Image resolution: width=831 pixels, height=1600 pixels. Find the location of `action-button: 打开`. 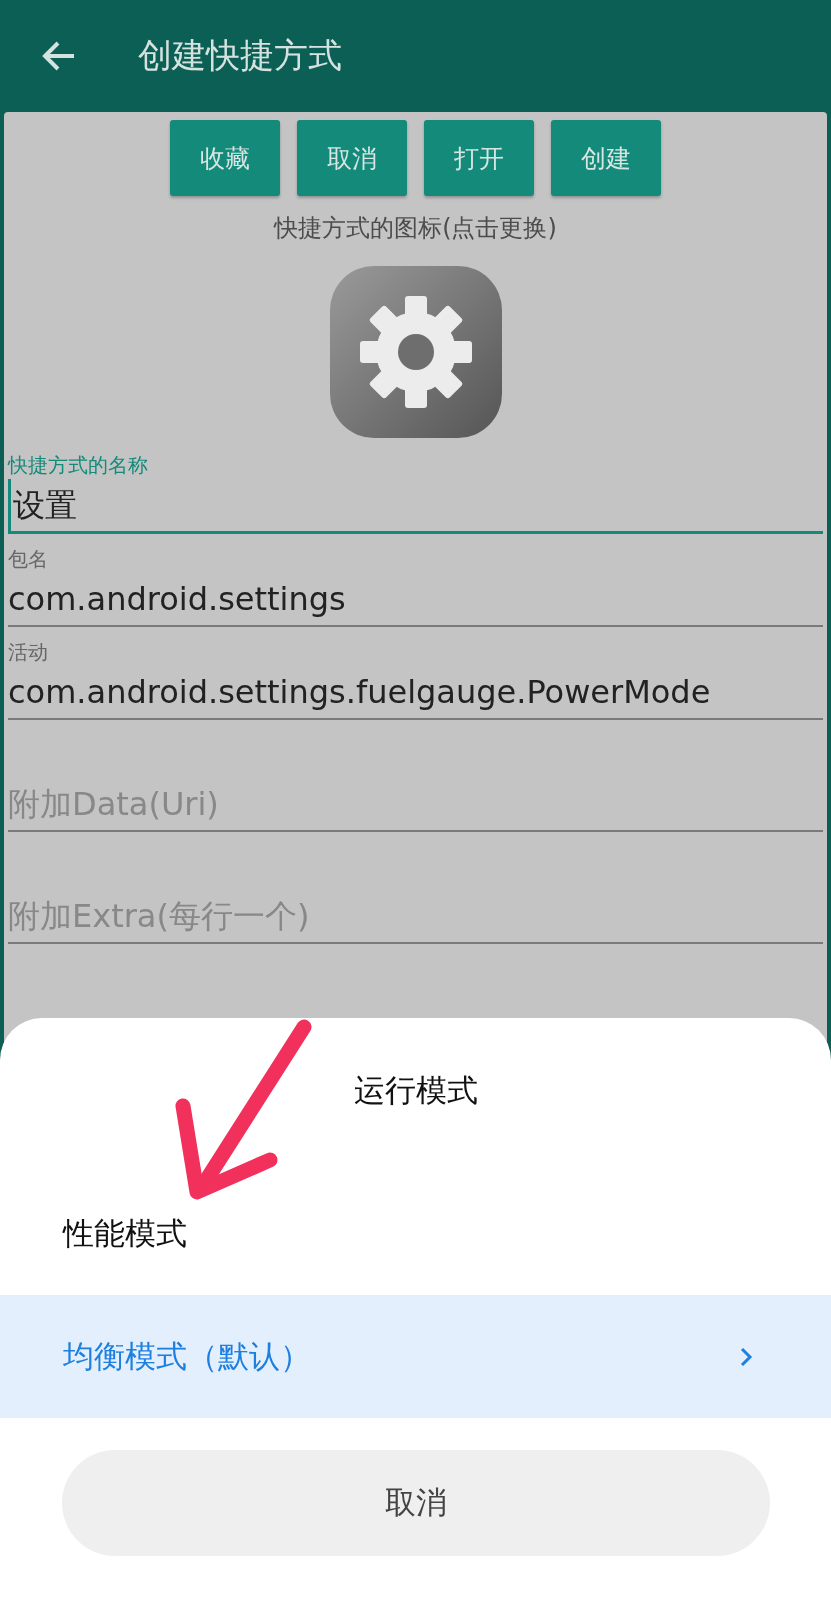

action-button: 打开 is located at coordinates (479, 158).